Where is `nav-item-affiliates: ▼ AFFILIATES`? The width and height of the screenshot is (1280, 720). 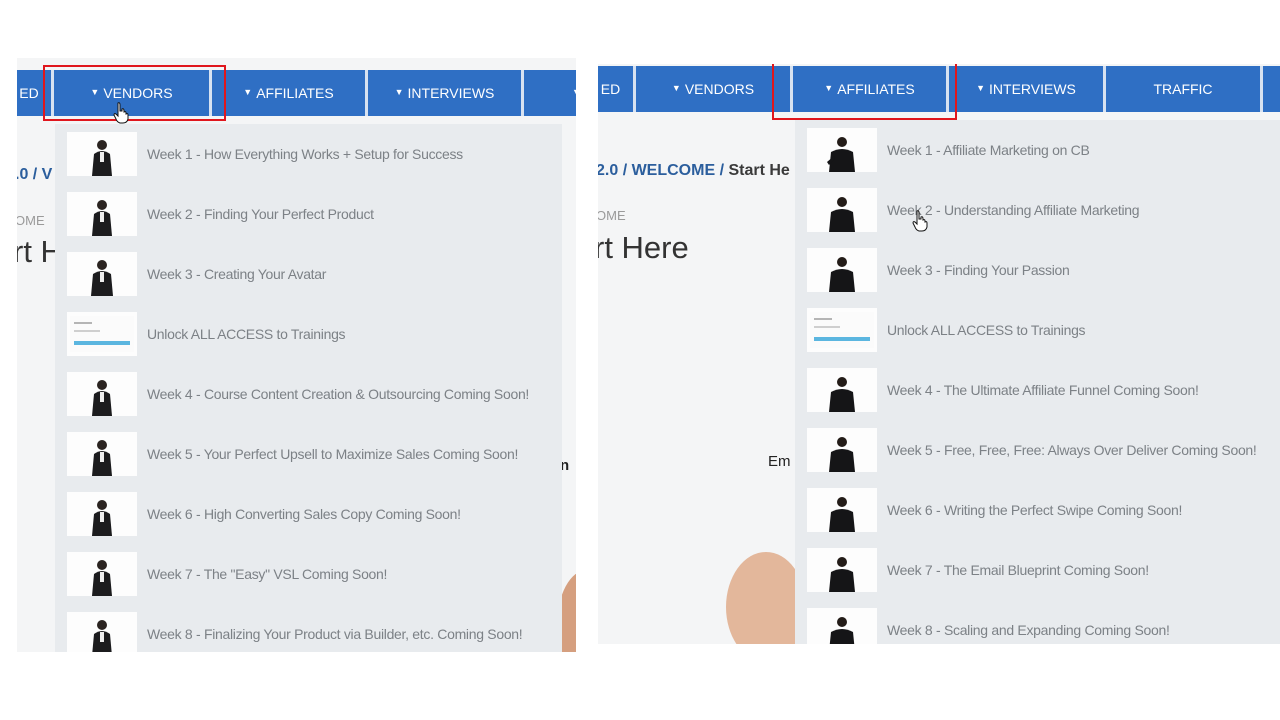
nav-item-affiliates: ▼ AFFILIATES is located at coordinates (290, 93).